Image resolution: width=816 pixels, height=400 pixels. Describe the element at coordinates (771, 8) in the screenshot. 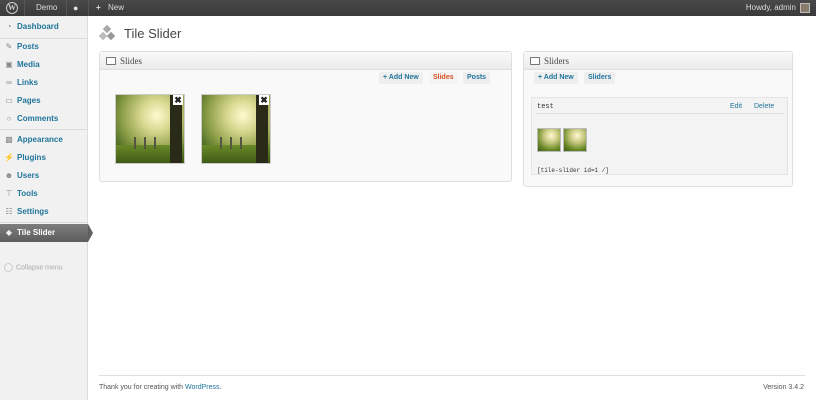

I see `howdy-user-link: Howdy, admin` at that location.